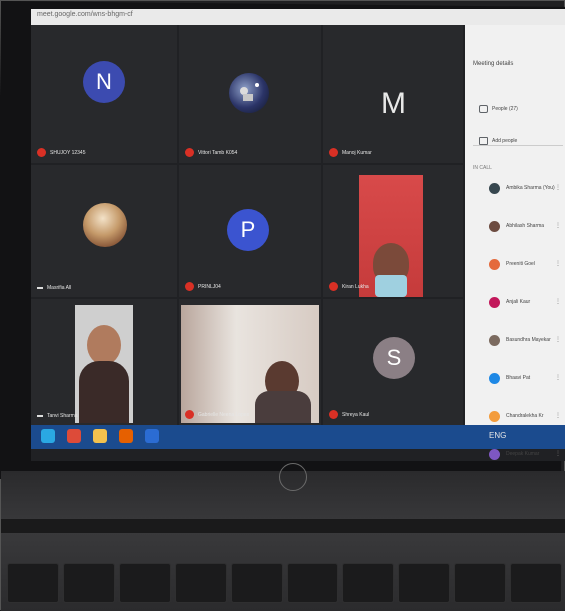 The width and height of the screenshot is (565, 611). I want to click on participant-video, so click(391, 236).